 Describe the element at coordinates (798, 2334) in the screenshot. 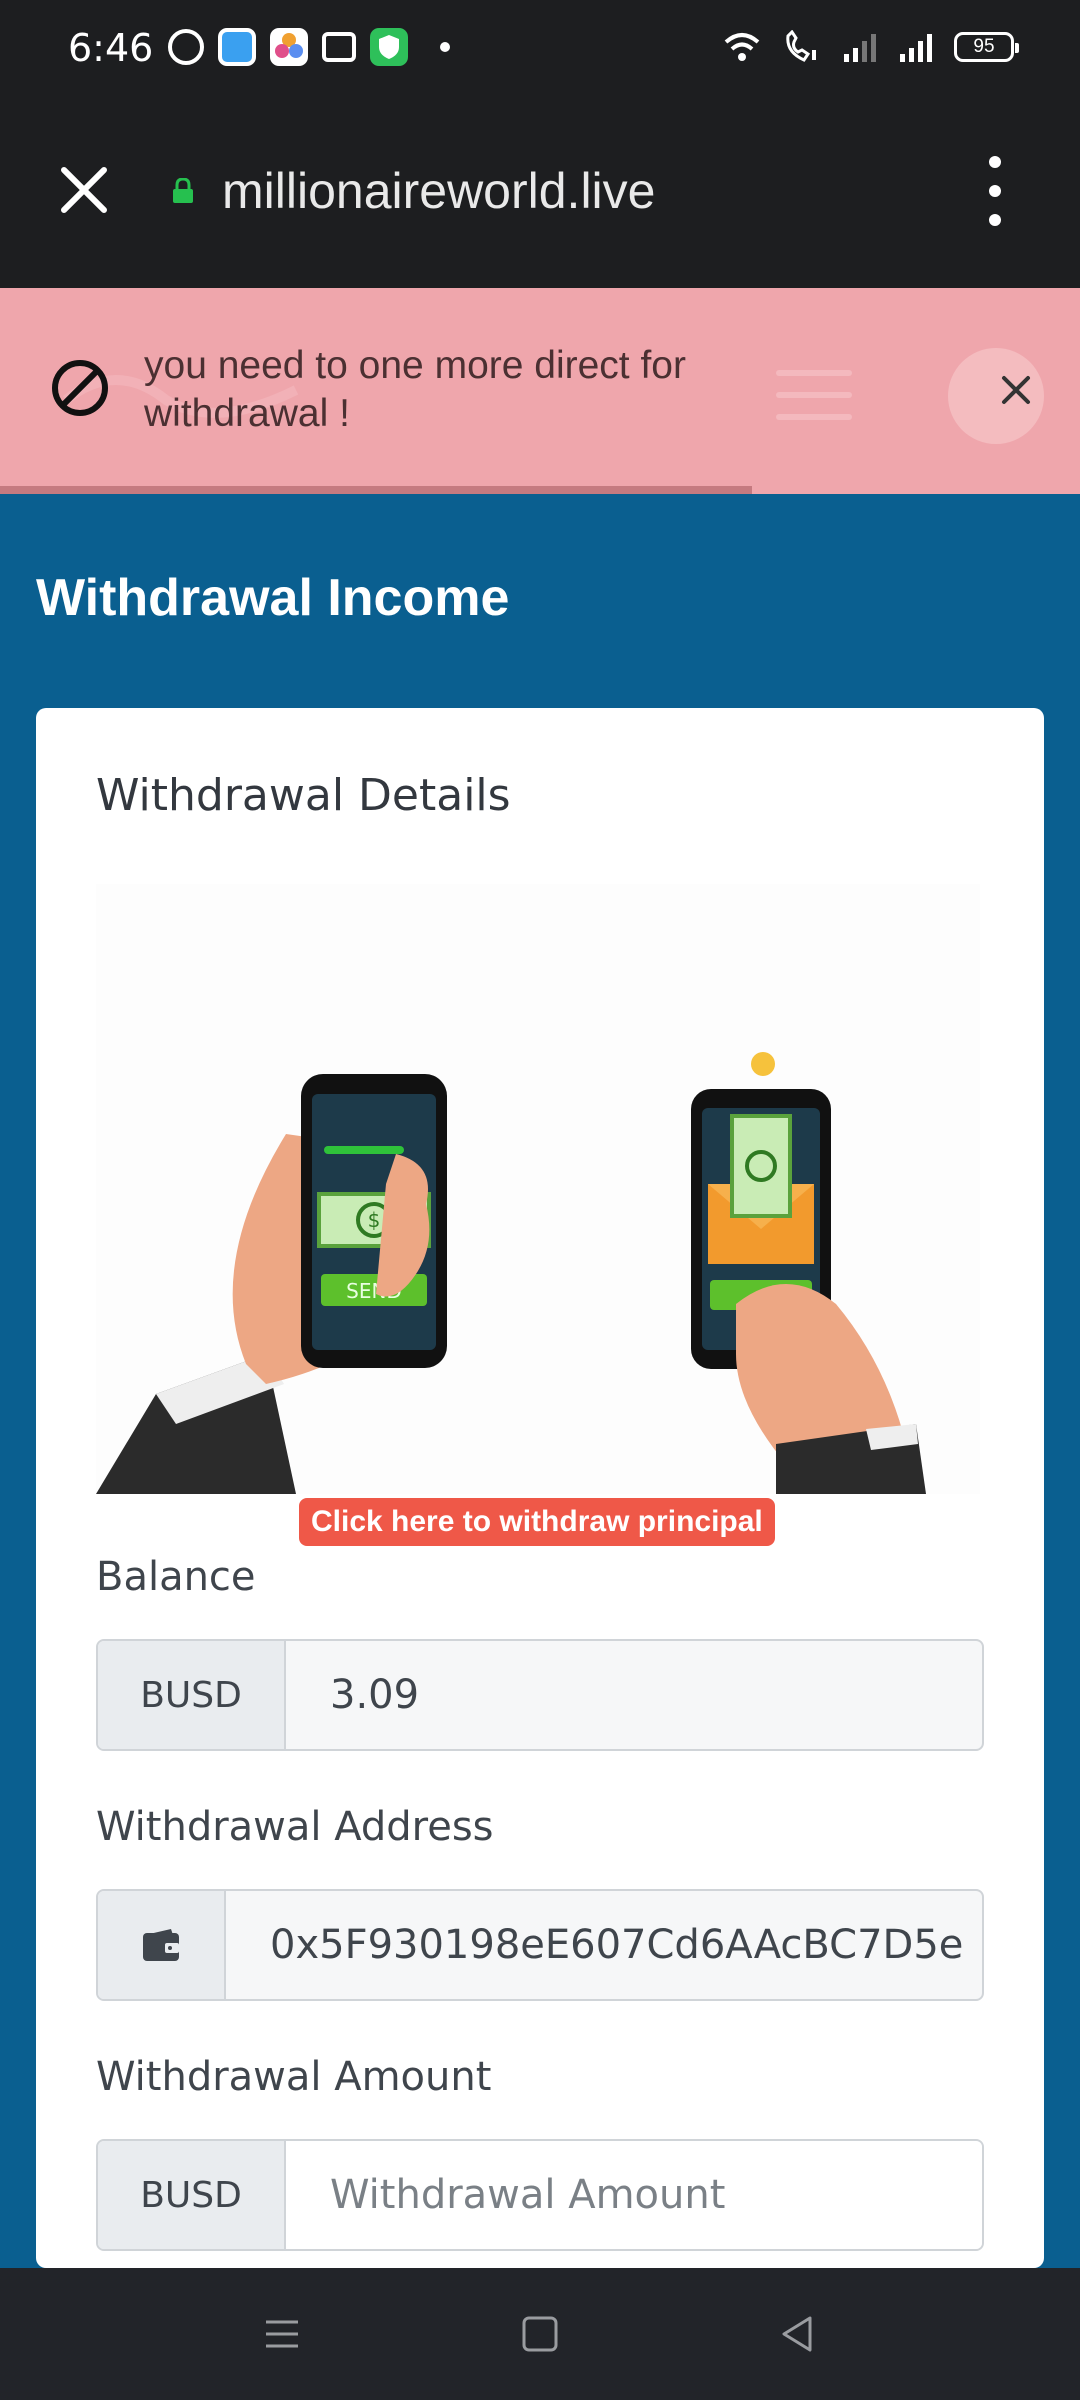

I see `back-icon` at that location.